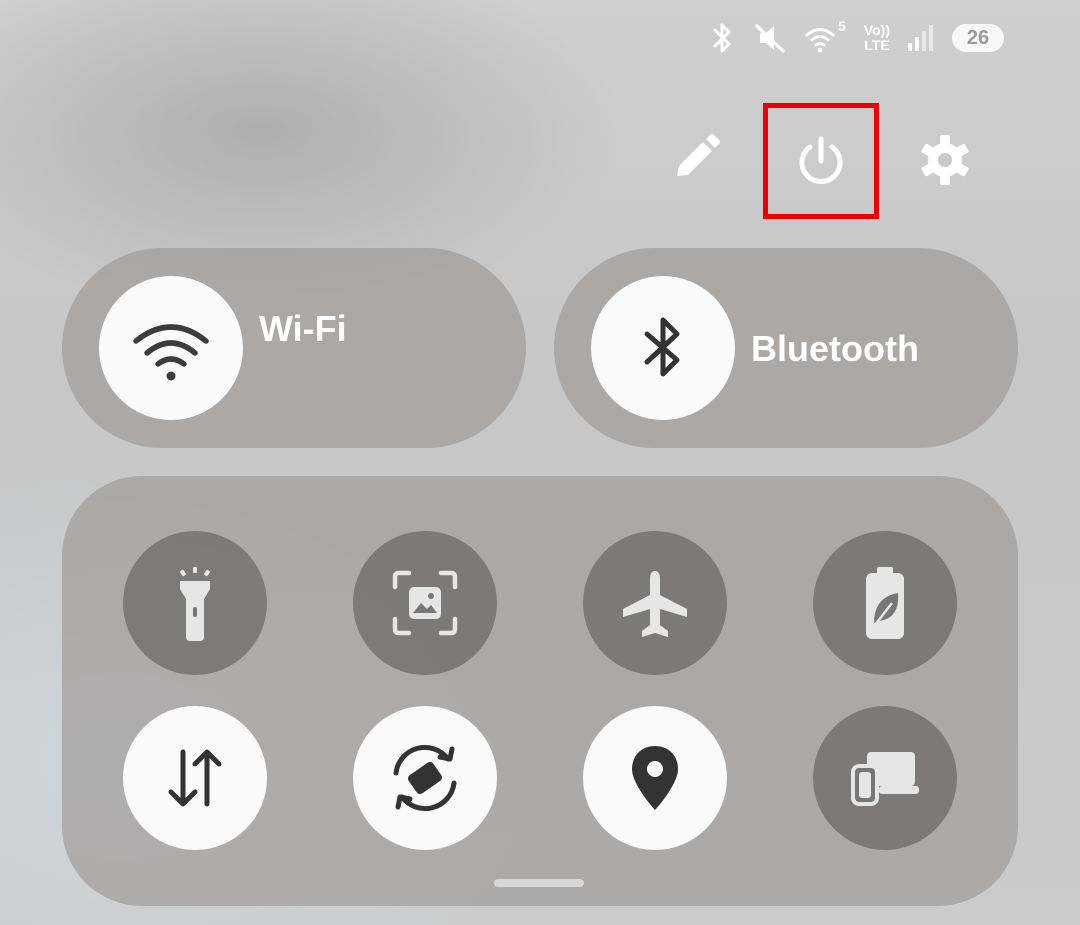 Image resolution: width=1080 pixels, height=925 pixels. Describe the element at coordinates (820, 40) in the screenshot. I see `wifi-status-icon` at that location.